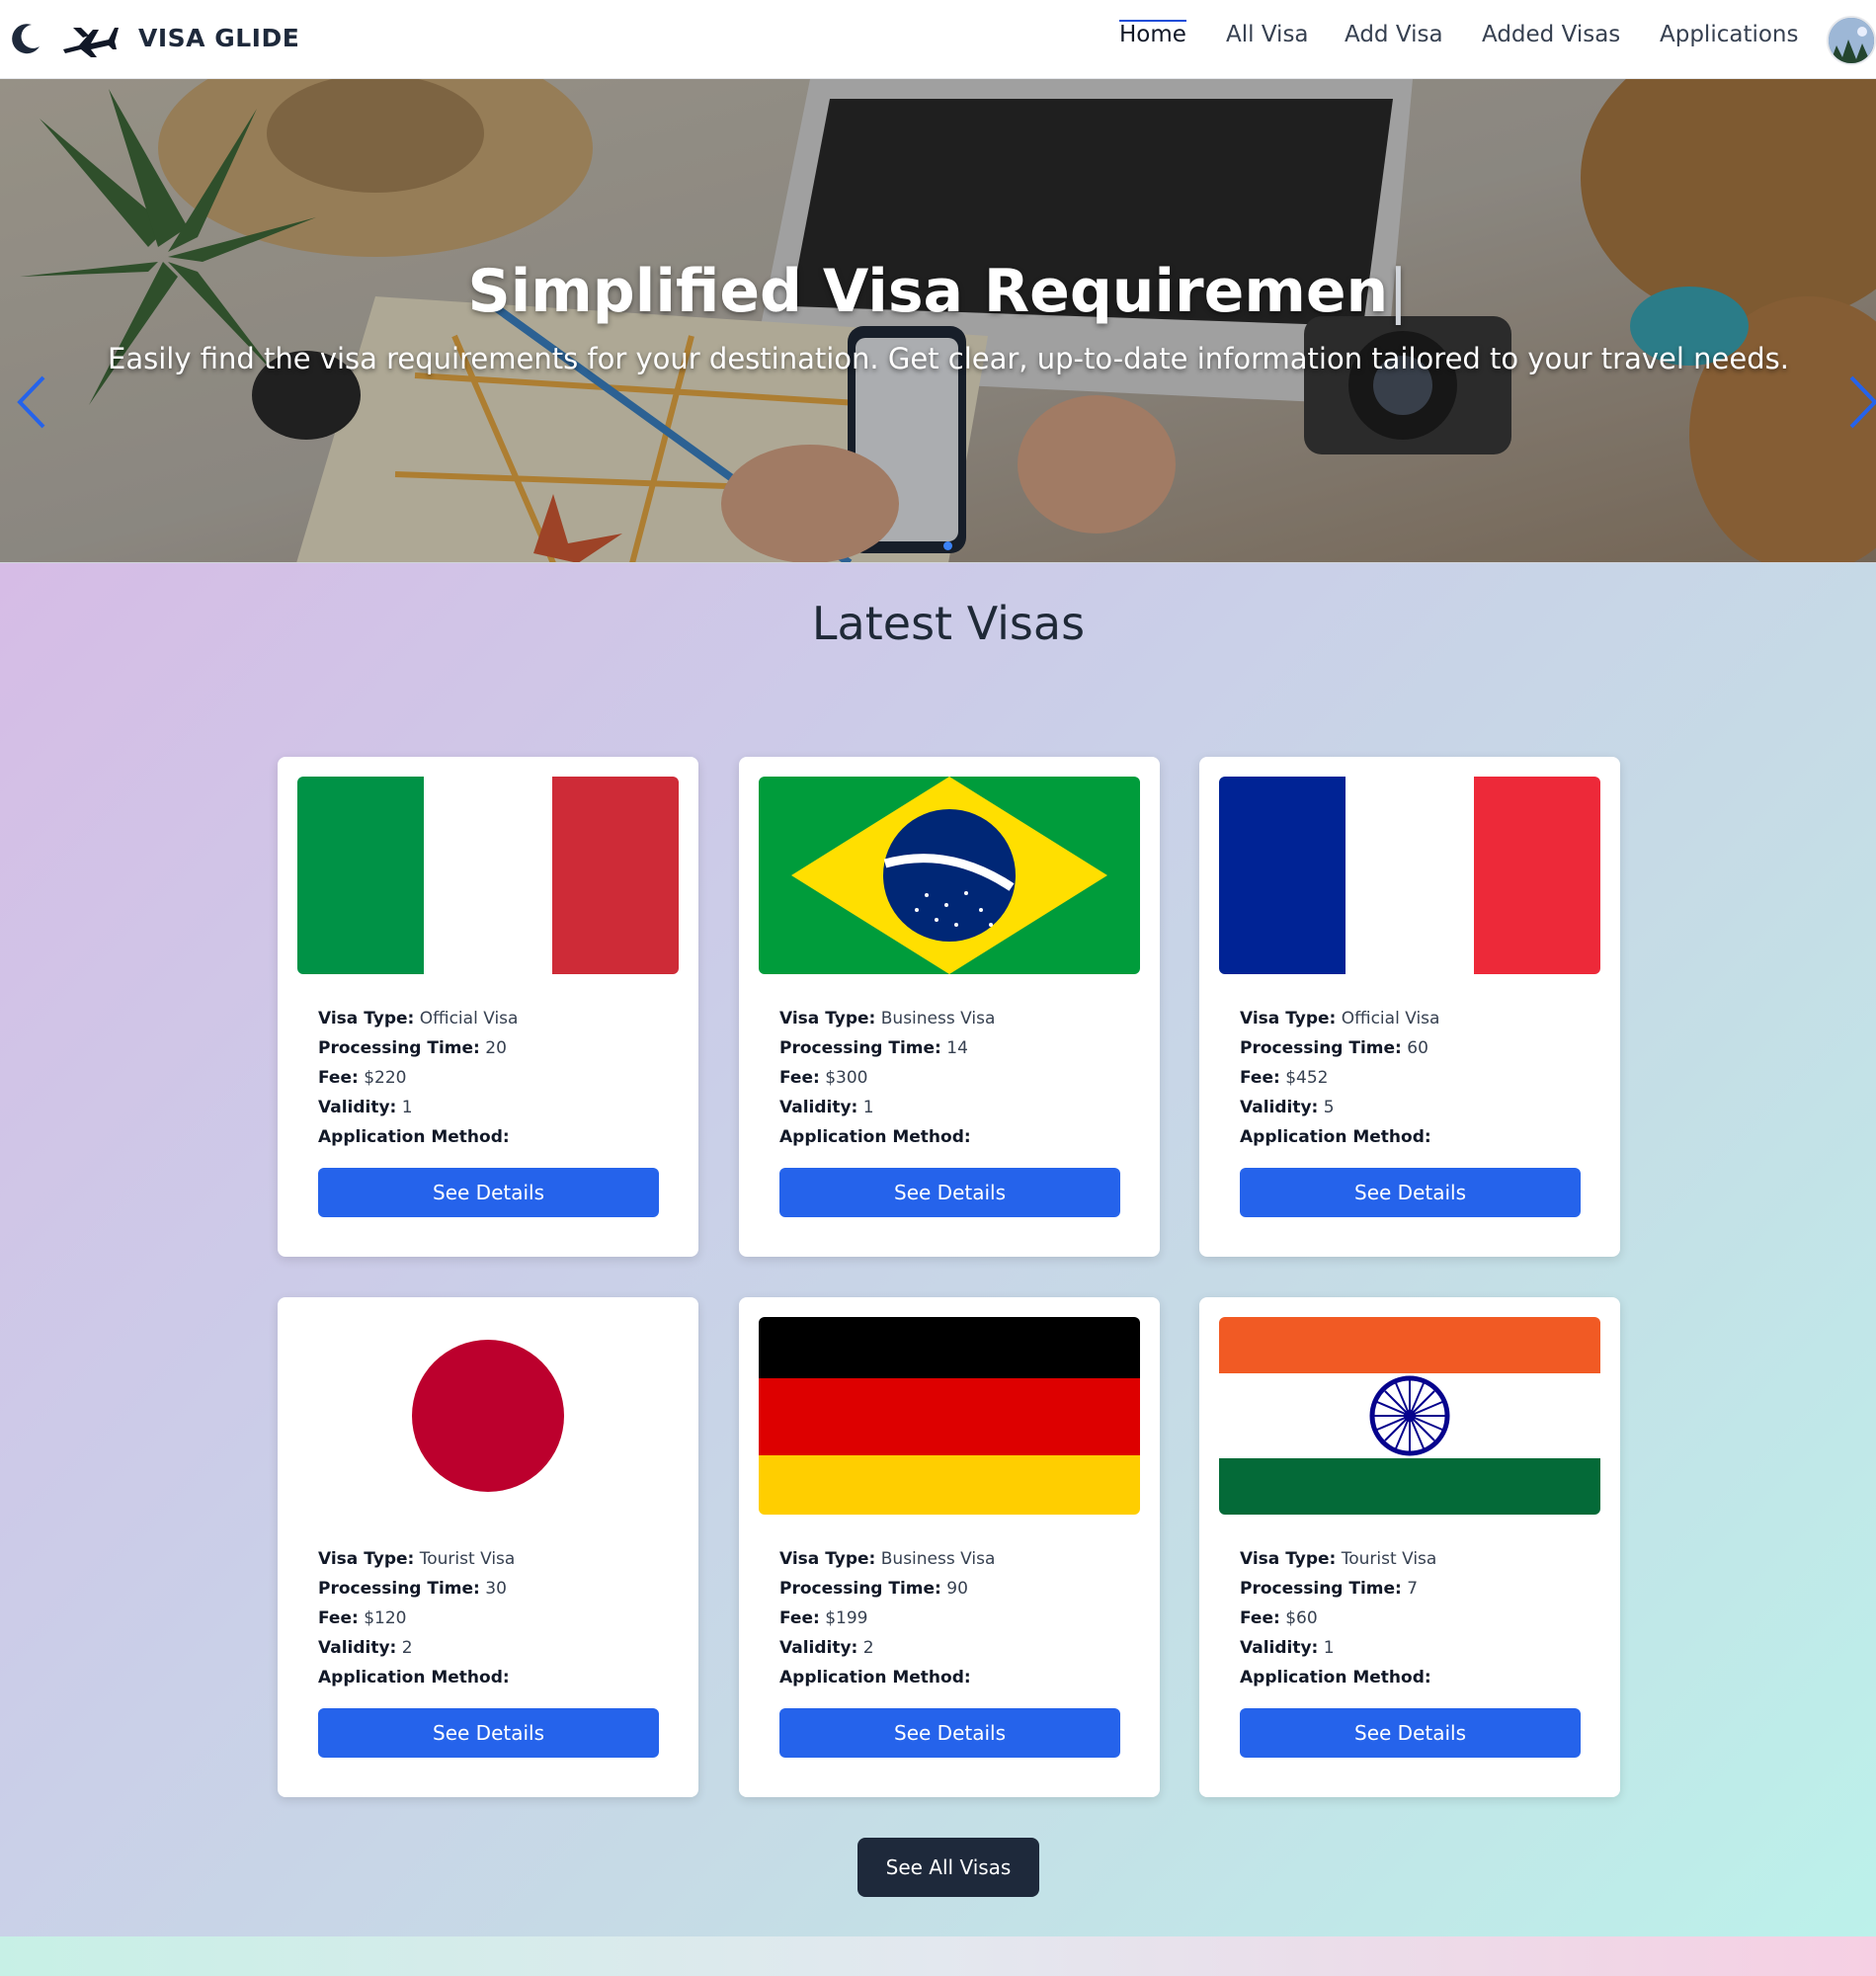  Describe the element at coordinates (1267, 34) in the screenshot. I see `nav-link-all-visa: All Visa` at that location.